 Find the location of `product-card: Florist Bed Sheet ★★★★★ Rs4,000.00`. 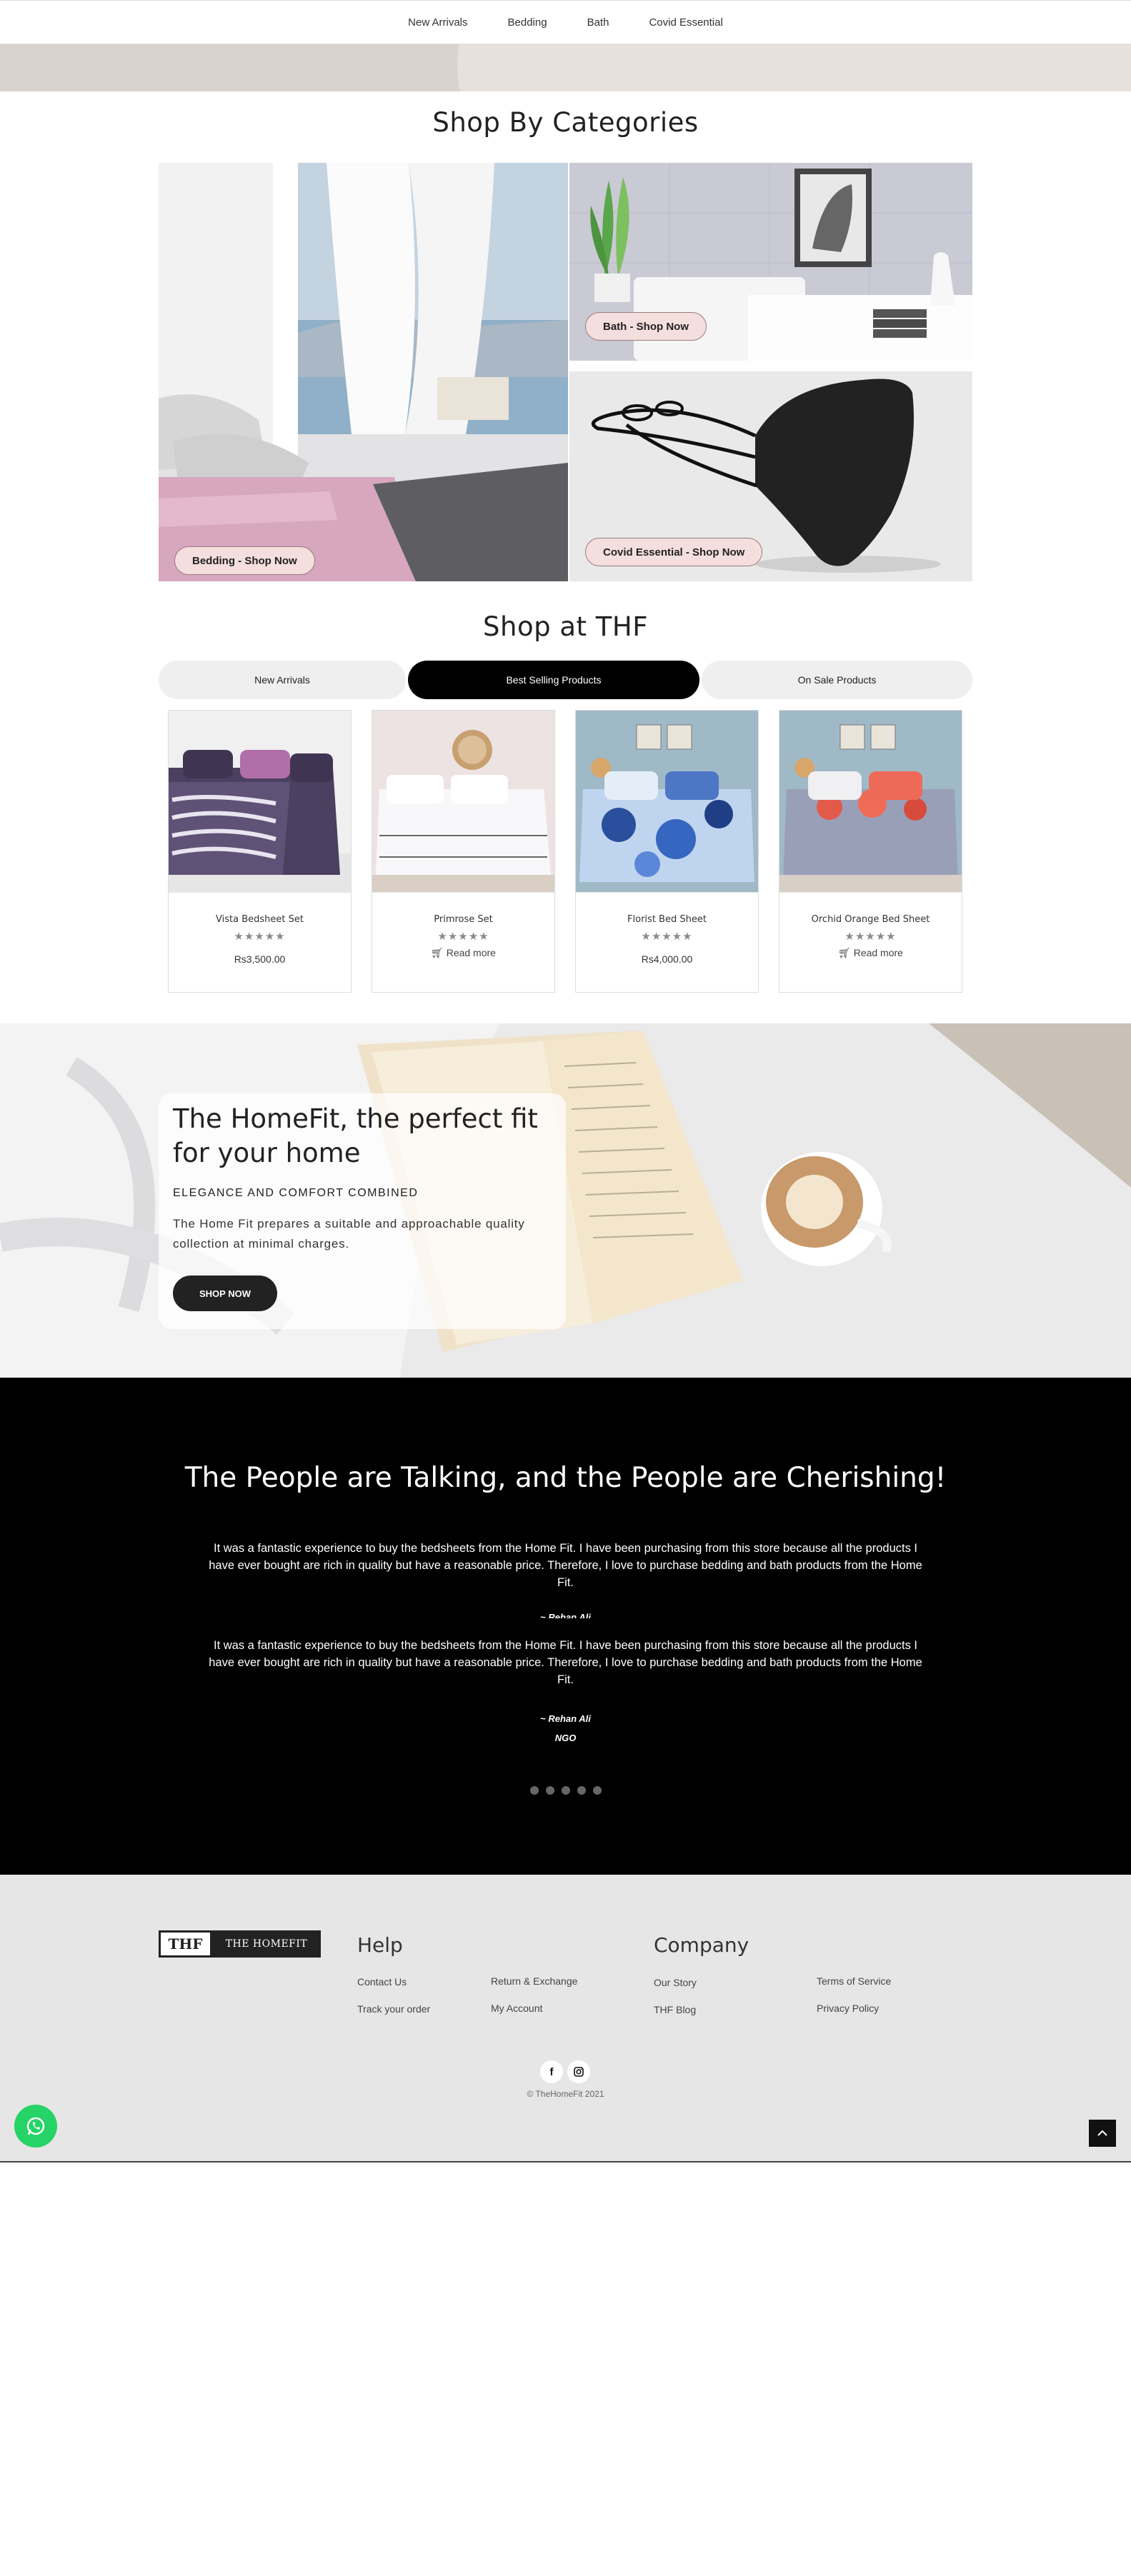

product-card: Florist Bed Sheet ★★★★★ Rs4,000.00 is located at coordinates (667, 851).